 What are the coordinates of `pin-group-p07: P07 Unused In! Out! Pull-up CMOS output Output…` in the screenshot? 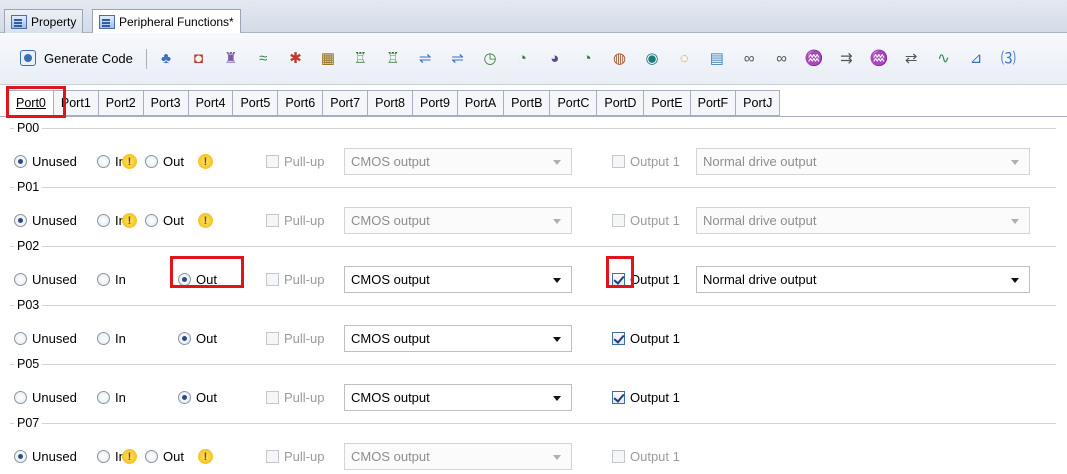 It's located at (535, 444).